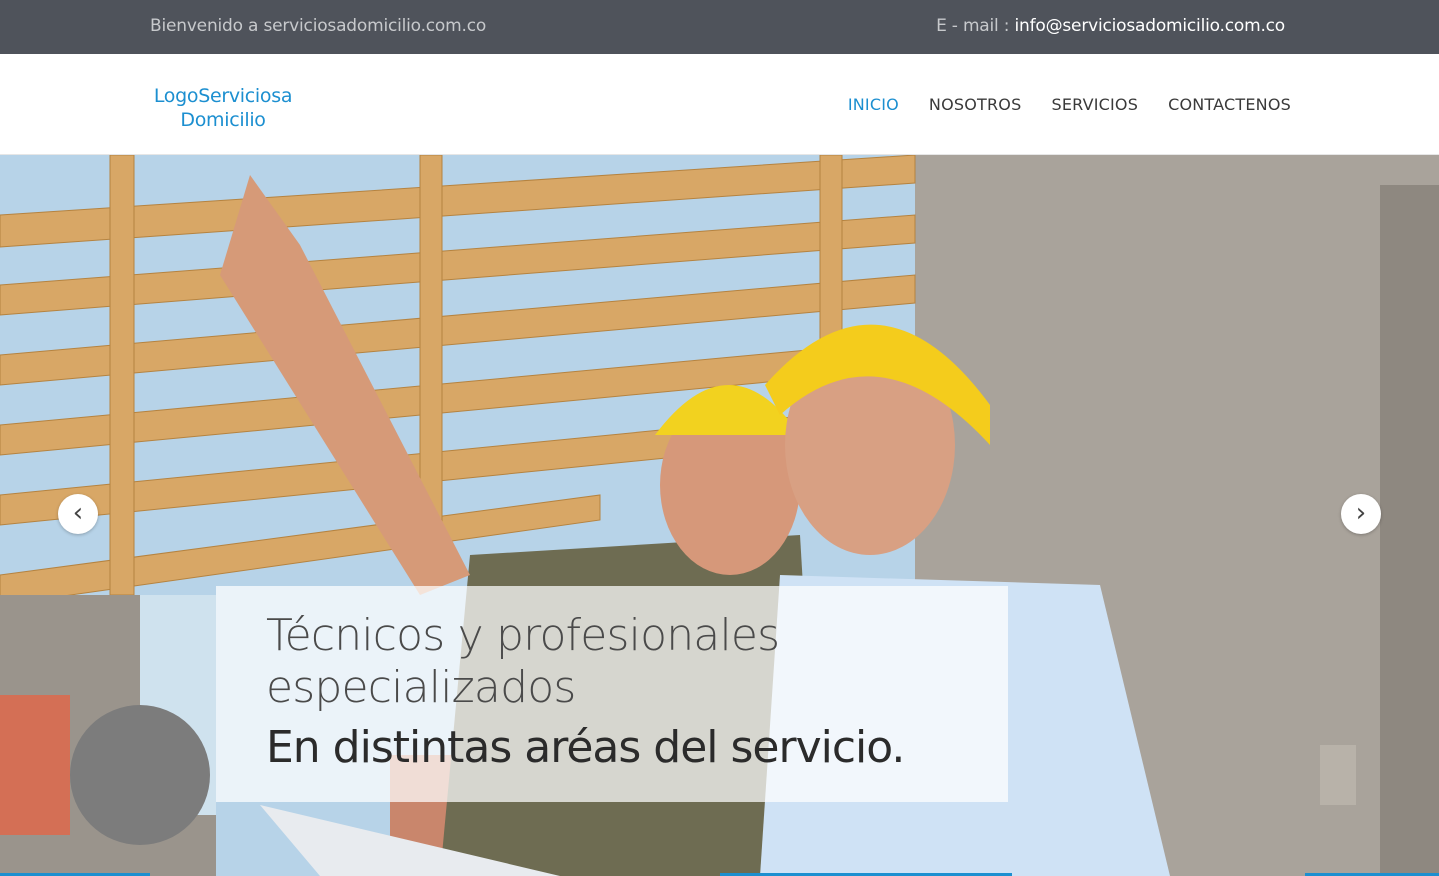  Describe the element at coordinates (1150, 26) in the screenshot. I see `email-link: info@serviciosadomicilio.com.co` at that location.